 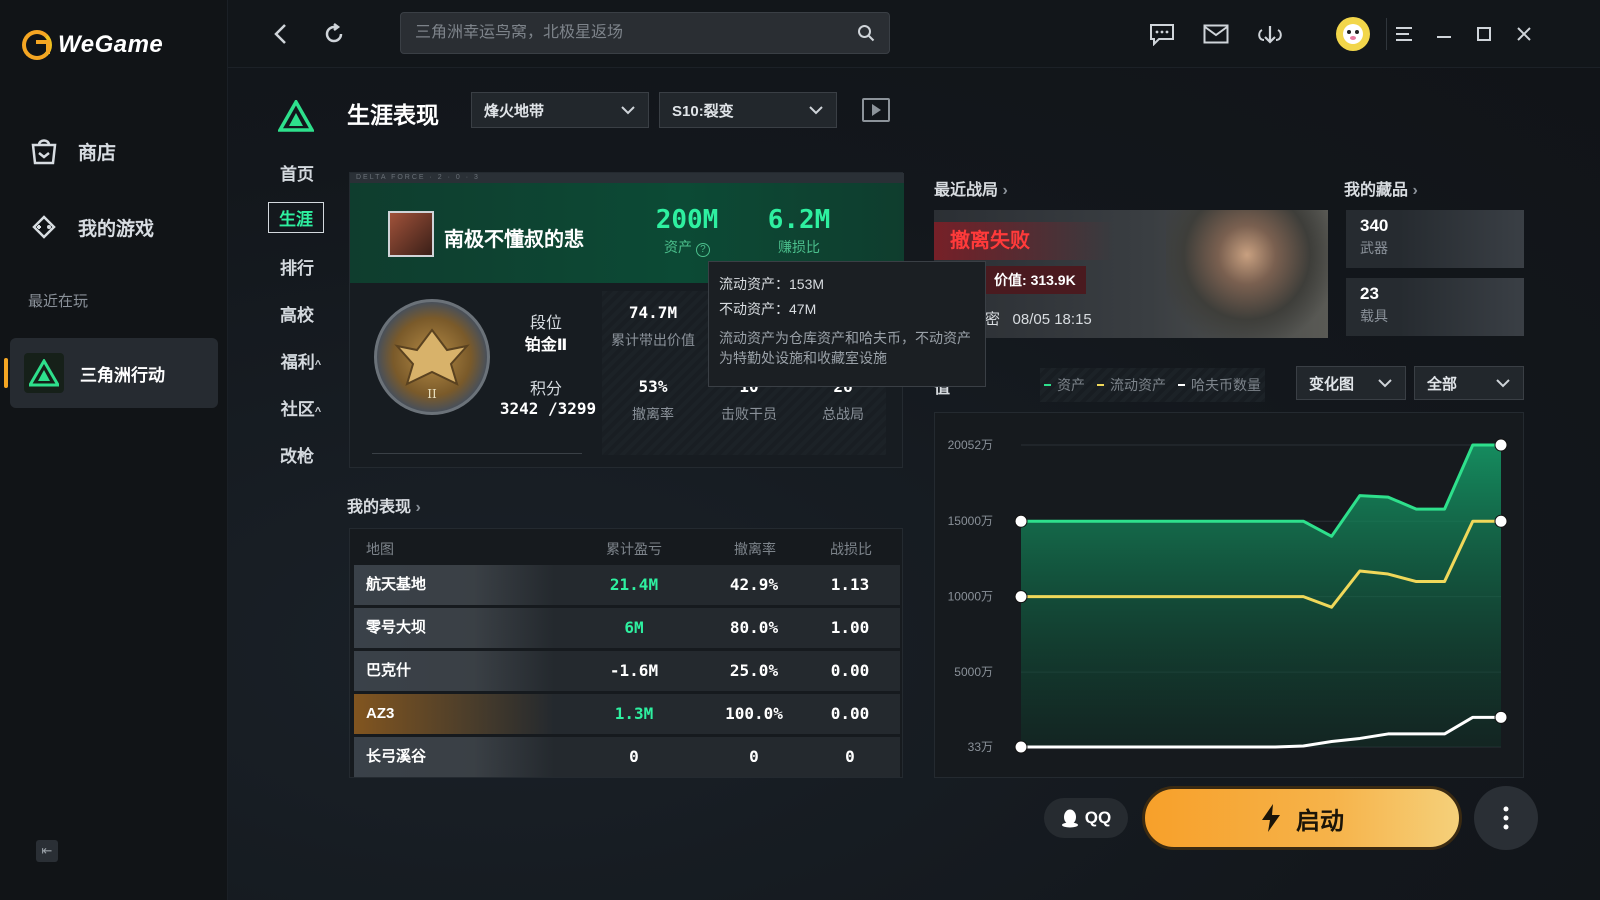 I want to click on download-button, so click(x=1270, y=34).